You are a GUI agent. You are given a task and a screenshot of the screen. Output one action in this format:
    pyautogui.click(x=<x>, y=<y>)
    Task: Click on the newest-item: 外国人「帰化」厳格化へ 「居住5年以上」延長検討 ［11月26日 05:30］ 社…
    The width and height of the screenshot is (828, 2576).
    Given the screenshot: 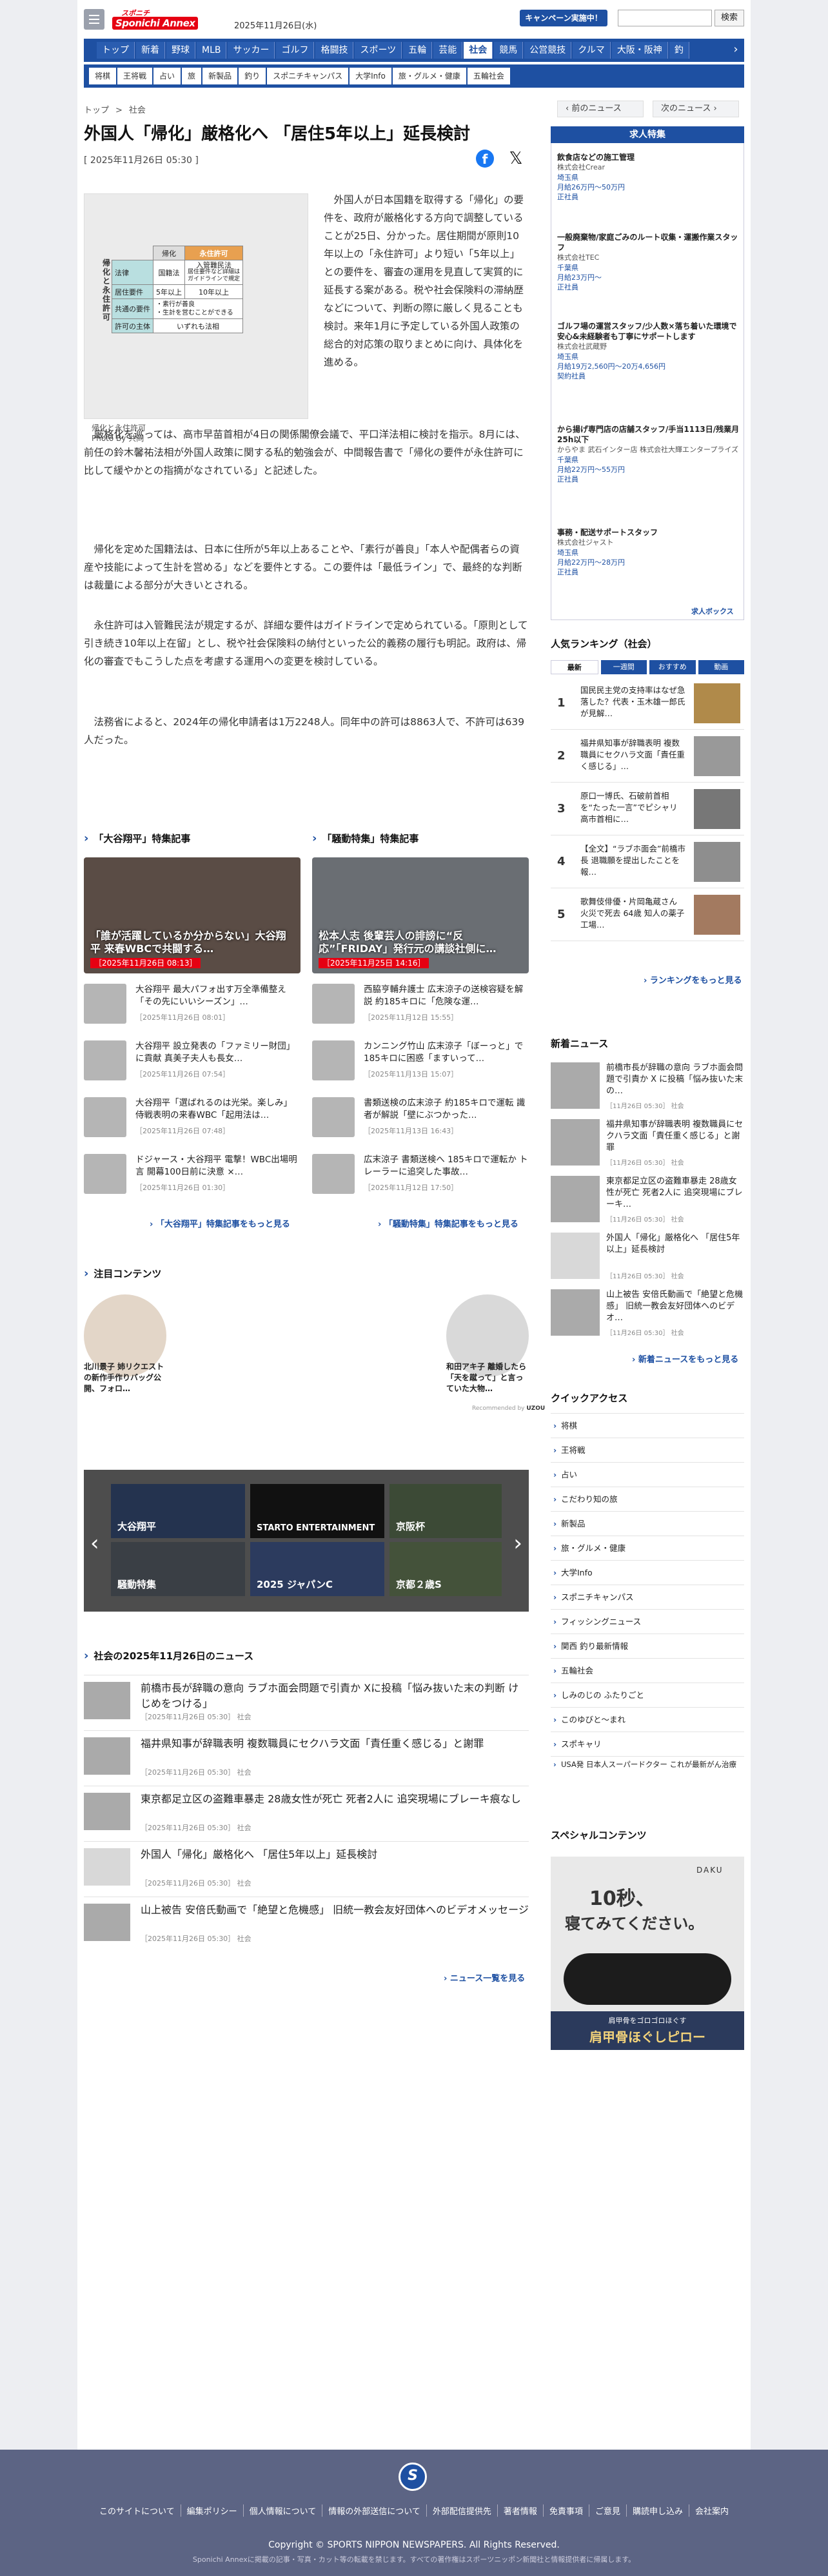 What is the action you would take?
    pyautogui.click(x=647, y=1258)
    